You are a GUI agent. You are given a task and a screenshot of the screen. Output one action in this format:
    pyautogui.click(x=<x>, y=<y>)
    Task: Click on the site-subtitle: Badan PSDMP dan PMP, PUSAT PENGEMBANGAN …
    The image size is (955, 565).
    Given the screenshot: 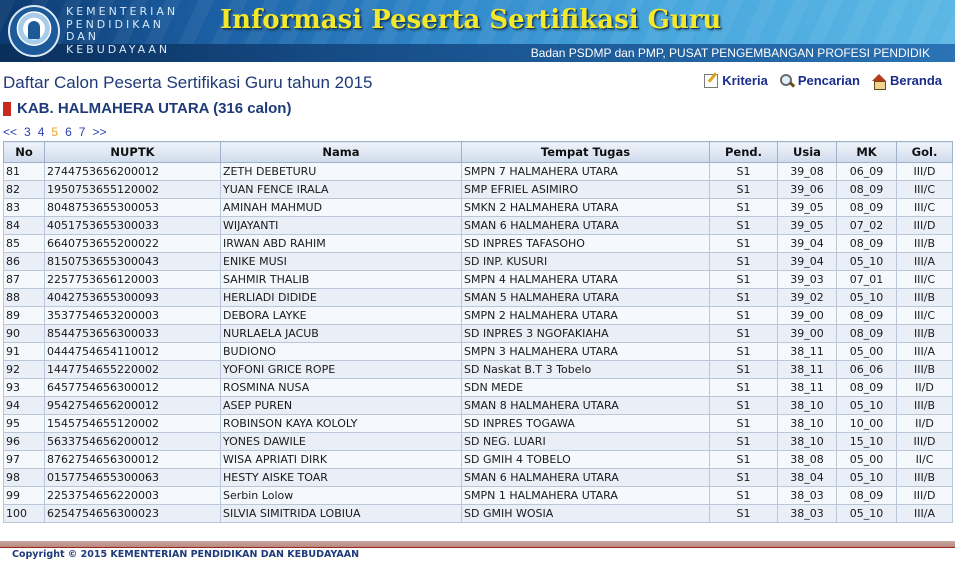 What is the action you would take?
    pyautogui.click(x=730, y=53)
    